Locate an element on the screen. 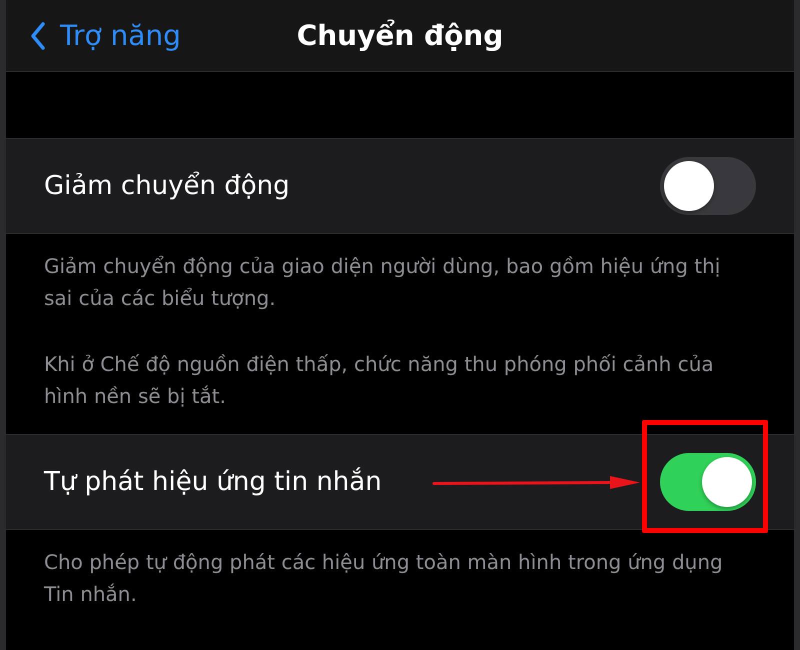 Image resolution: width=800 pixels, height=650 pixels. setting-description: Khi ở Chế độ nguồn điện thấp, chức năng thu phóng phối cảnh của hình nền sẽ bị tắt. is located at coordinates (379, 380).